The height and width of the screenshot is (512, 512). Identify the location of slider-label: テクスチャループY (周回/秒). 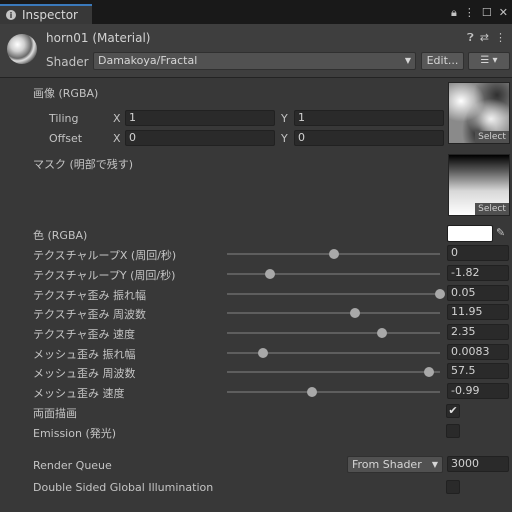
(104, 275).